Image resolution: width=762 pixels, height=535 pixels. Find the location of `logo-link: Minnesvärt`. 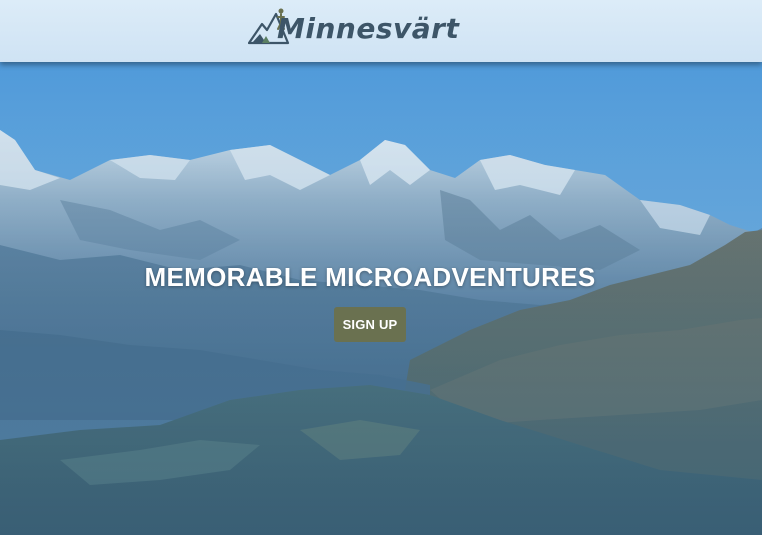

logo-link: Minnesvärt is located at coordinates (353, 27).